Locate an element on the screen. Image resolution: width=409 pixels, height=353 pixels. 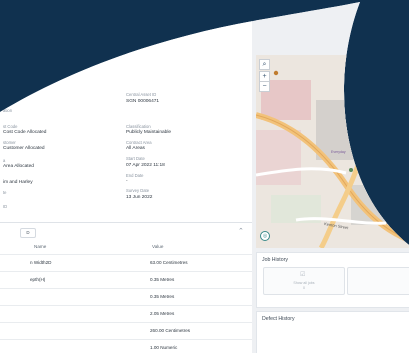
attribute-value: 260.00 Centimetres is located at coordinates (170, 330).